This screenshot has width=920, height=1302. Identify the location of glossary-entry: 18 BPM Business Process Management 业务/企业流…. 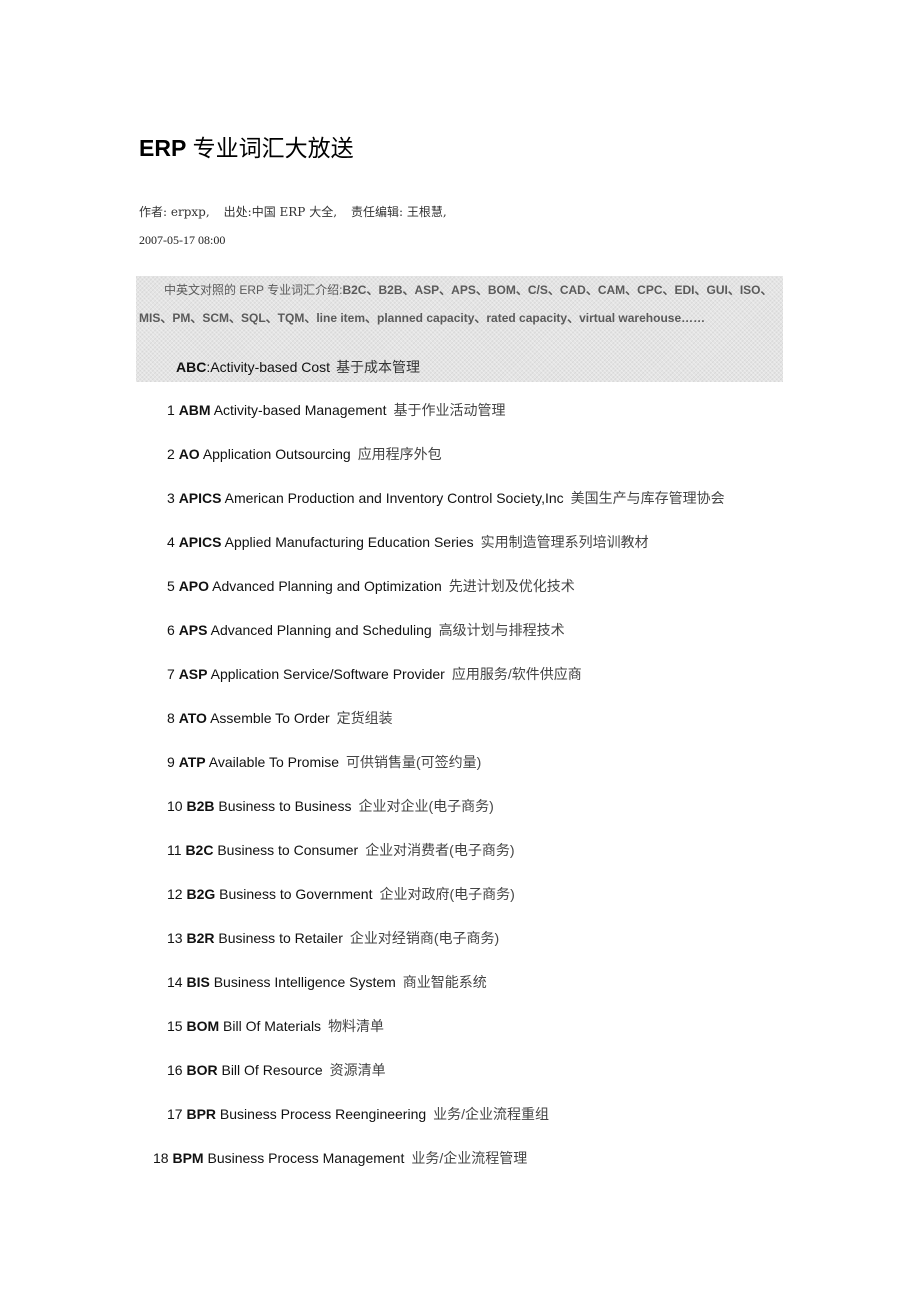
(340, 1158).